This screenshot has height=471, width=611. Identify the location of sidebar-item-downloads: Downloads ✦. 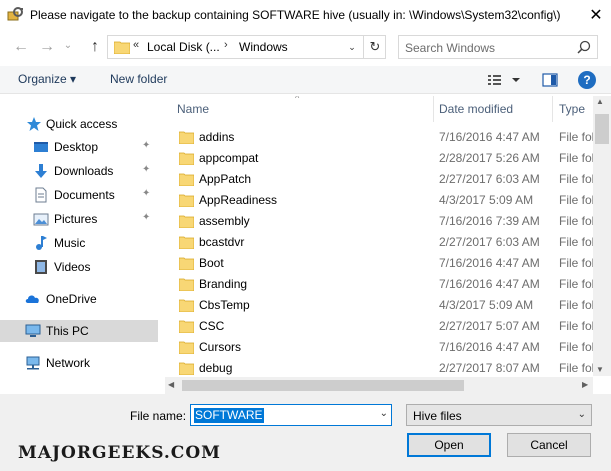
(79, 171).